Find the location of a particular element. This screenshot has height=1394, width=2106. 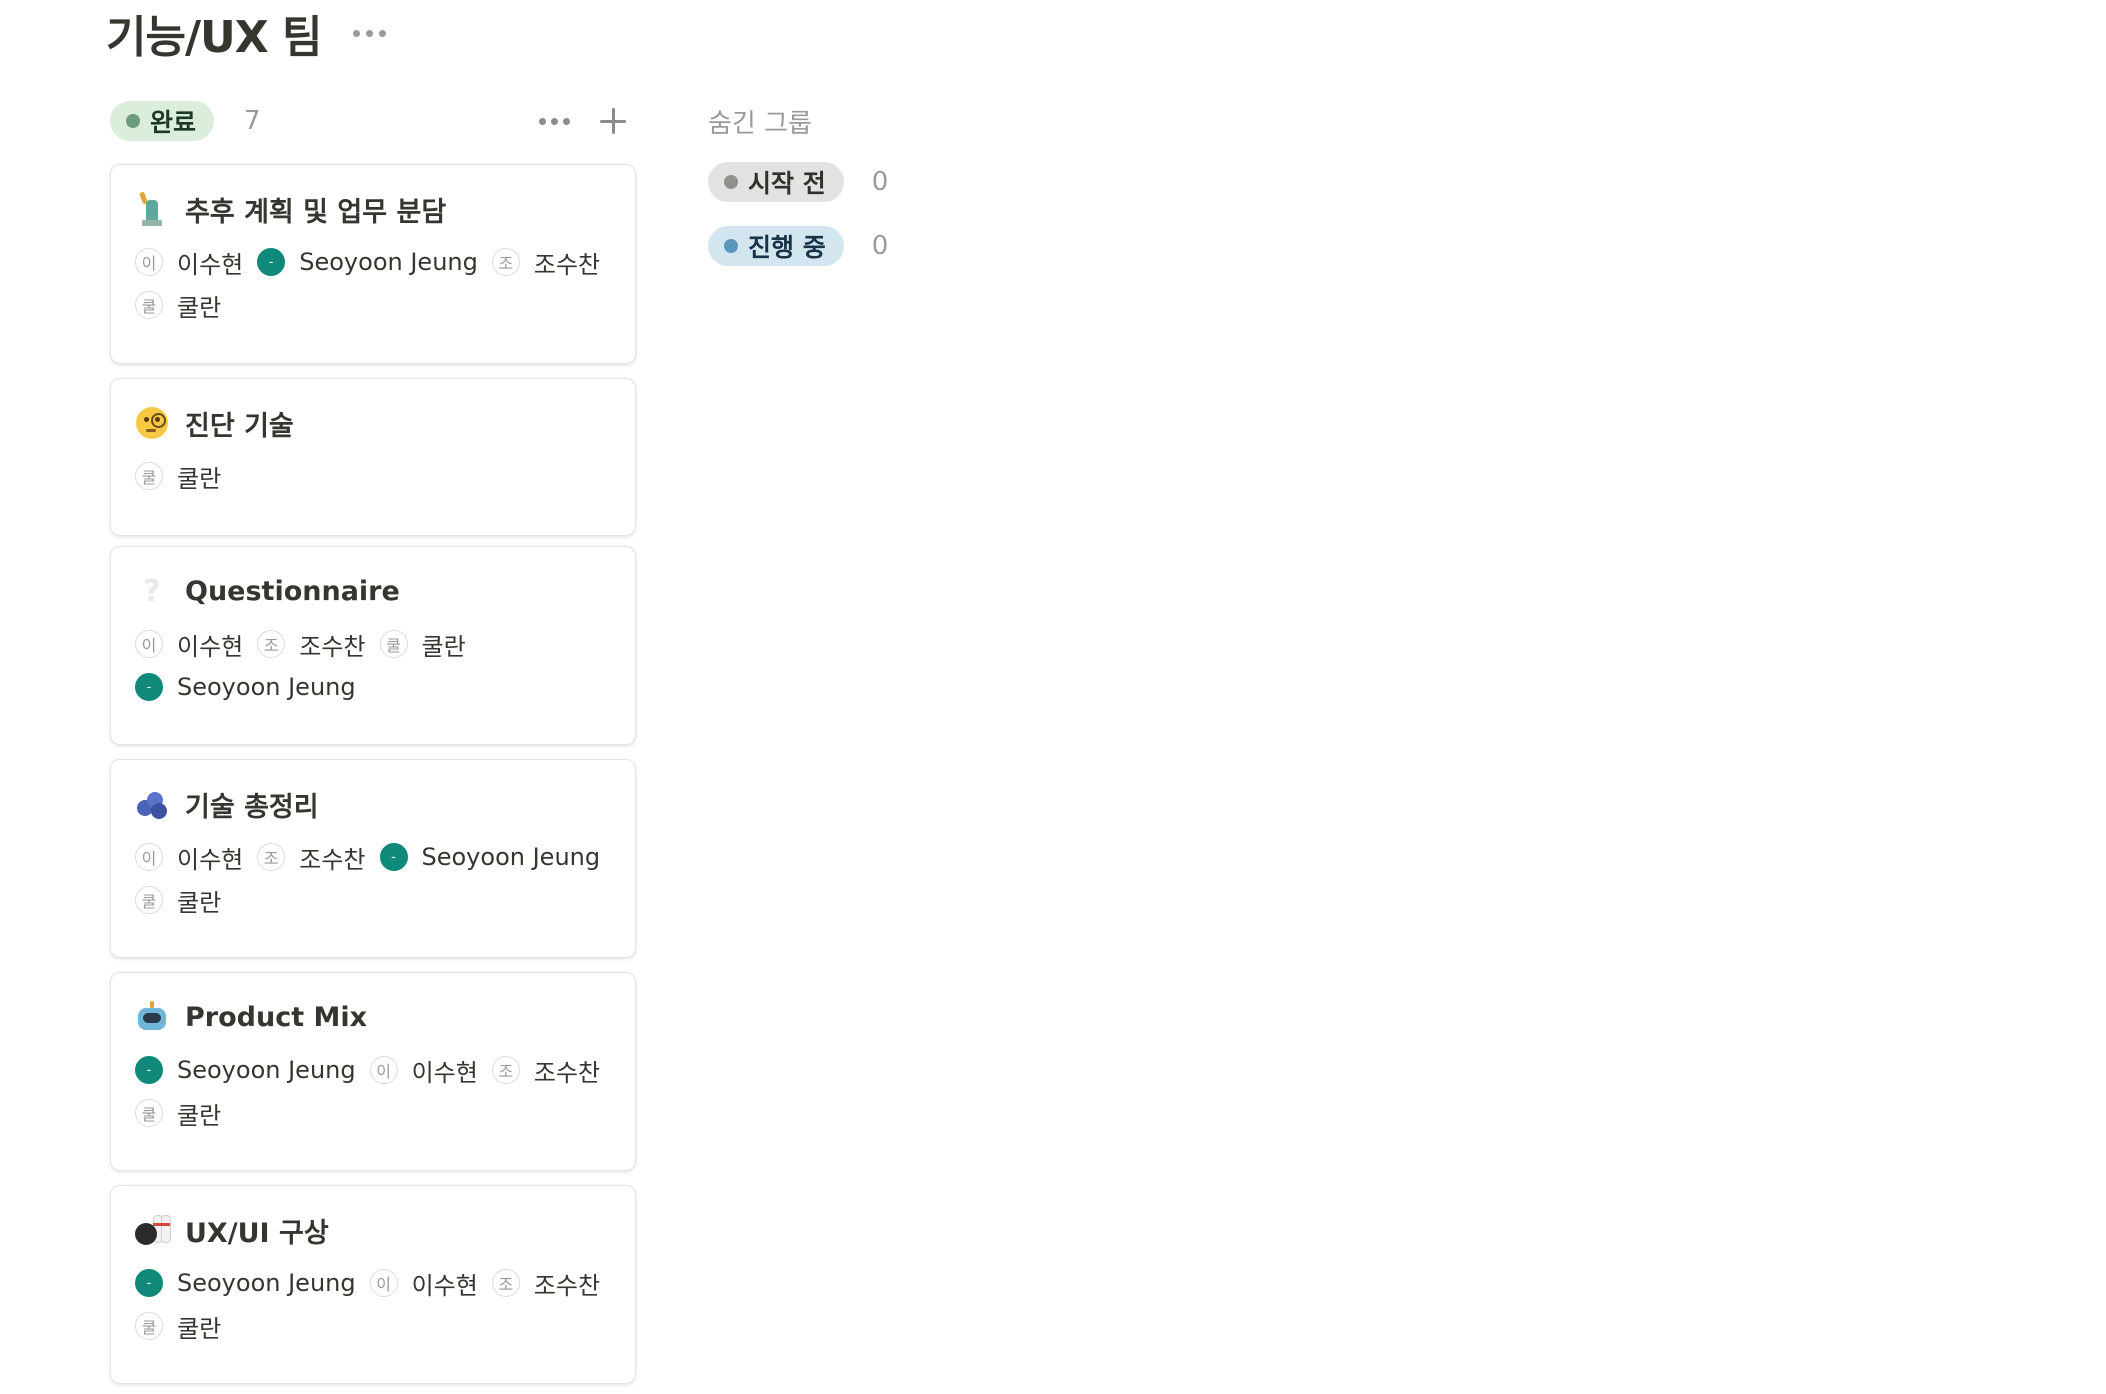

hidden-group-not-started: 시작 전 0 is located at coordinates (798, 182).